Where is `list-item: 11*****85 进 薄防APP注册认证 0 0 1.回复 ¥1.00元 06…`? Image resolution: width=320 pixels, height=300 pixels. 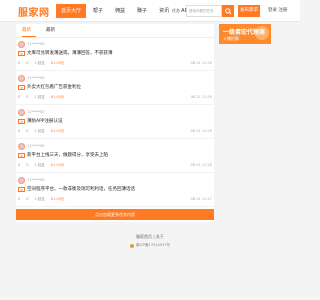
list-item: 11*****85 进 薄防APP注册认证 0 0 1.回复 ¥1.00元 06… is located at coordinates (115, 123).